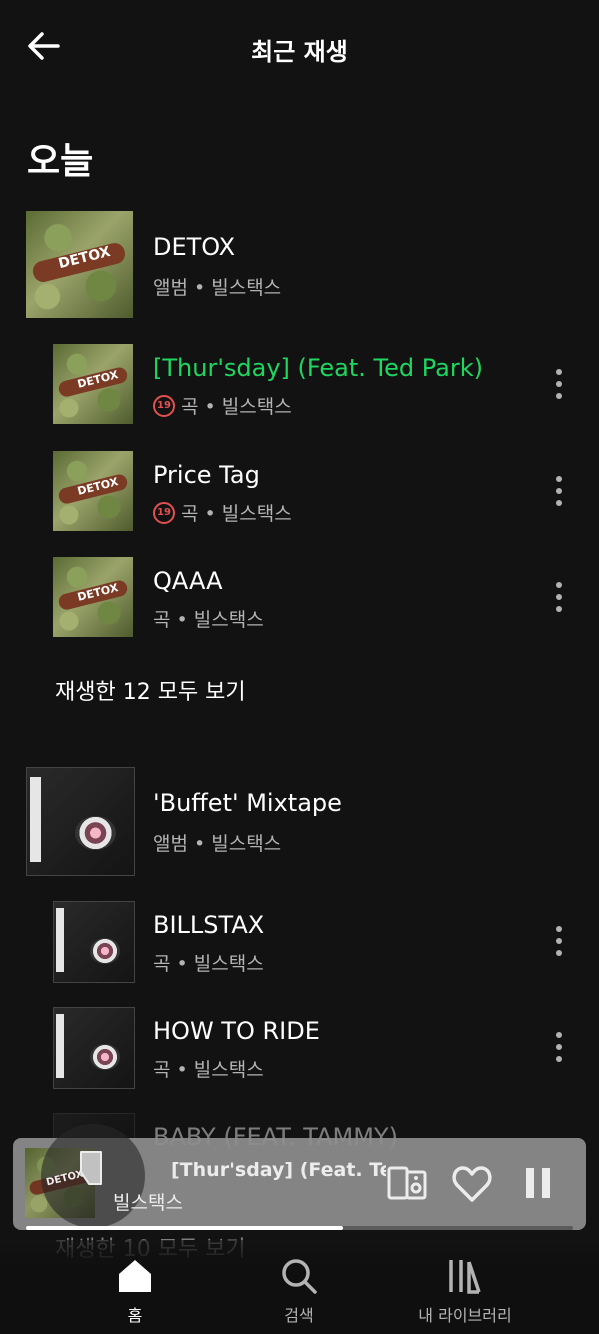 Image resolution: width=599 pixels, height=1334 pixels. Describe the element at coordinates (538, 1184) in the screenshot. I see `pause-icon` at that location.